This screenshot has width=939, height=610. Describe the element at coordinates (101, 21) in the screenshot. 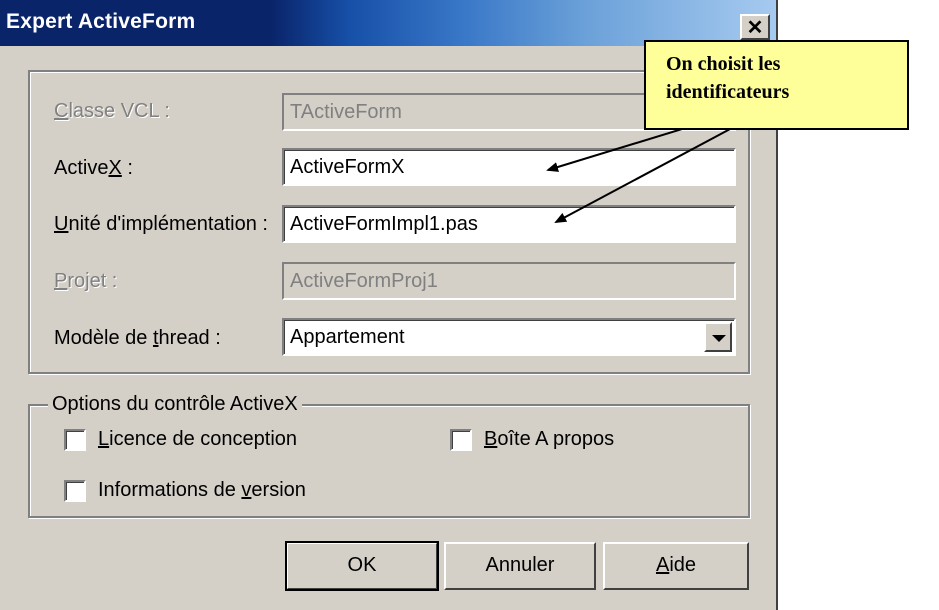

I see `window-title: Expert ActiveForm` at that location.